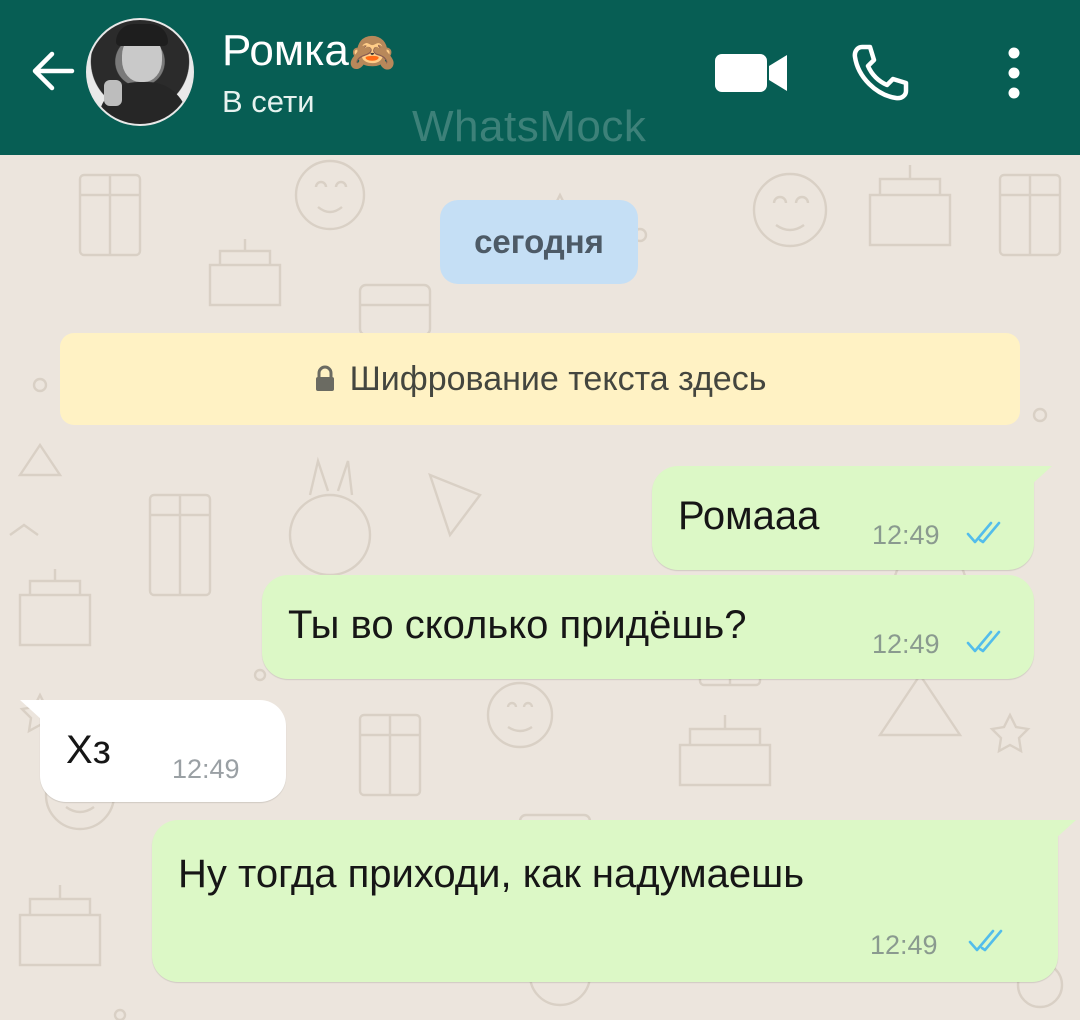 The width and height of the screenshot is (1080, 1020). Describe the element at coordinates (539, 242) in the screenshot. I see `date-divider: сегодня` at that location.